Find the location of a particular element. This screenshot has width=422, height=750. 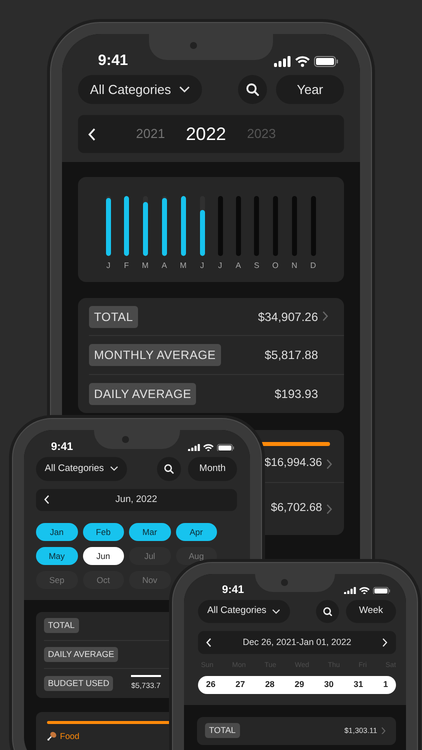

month-label: S is located at coordinates (257, 266).